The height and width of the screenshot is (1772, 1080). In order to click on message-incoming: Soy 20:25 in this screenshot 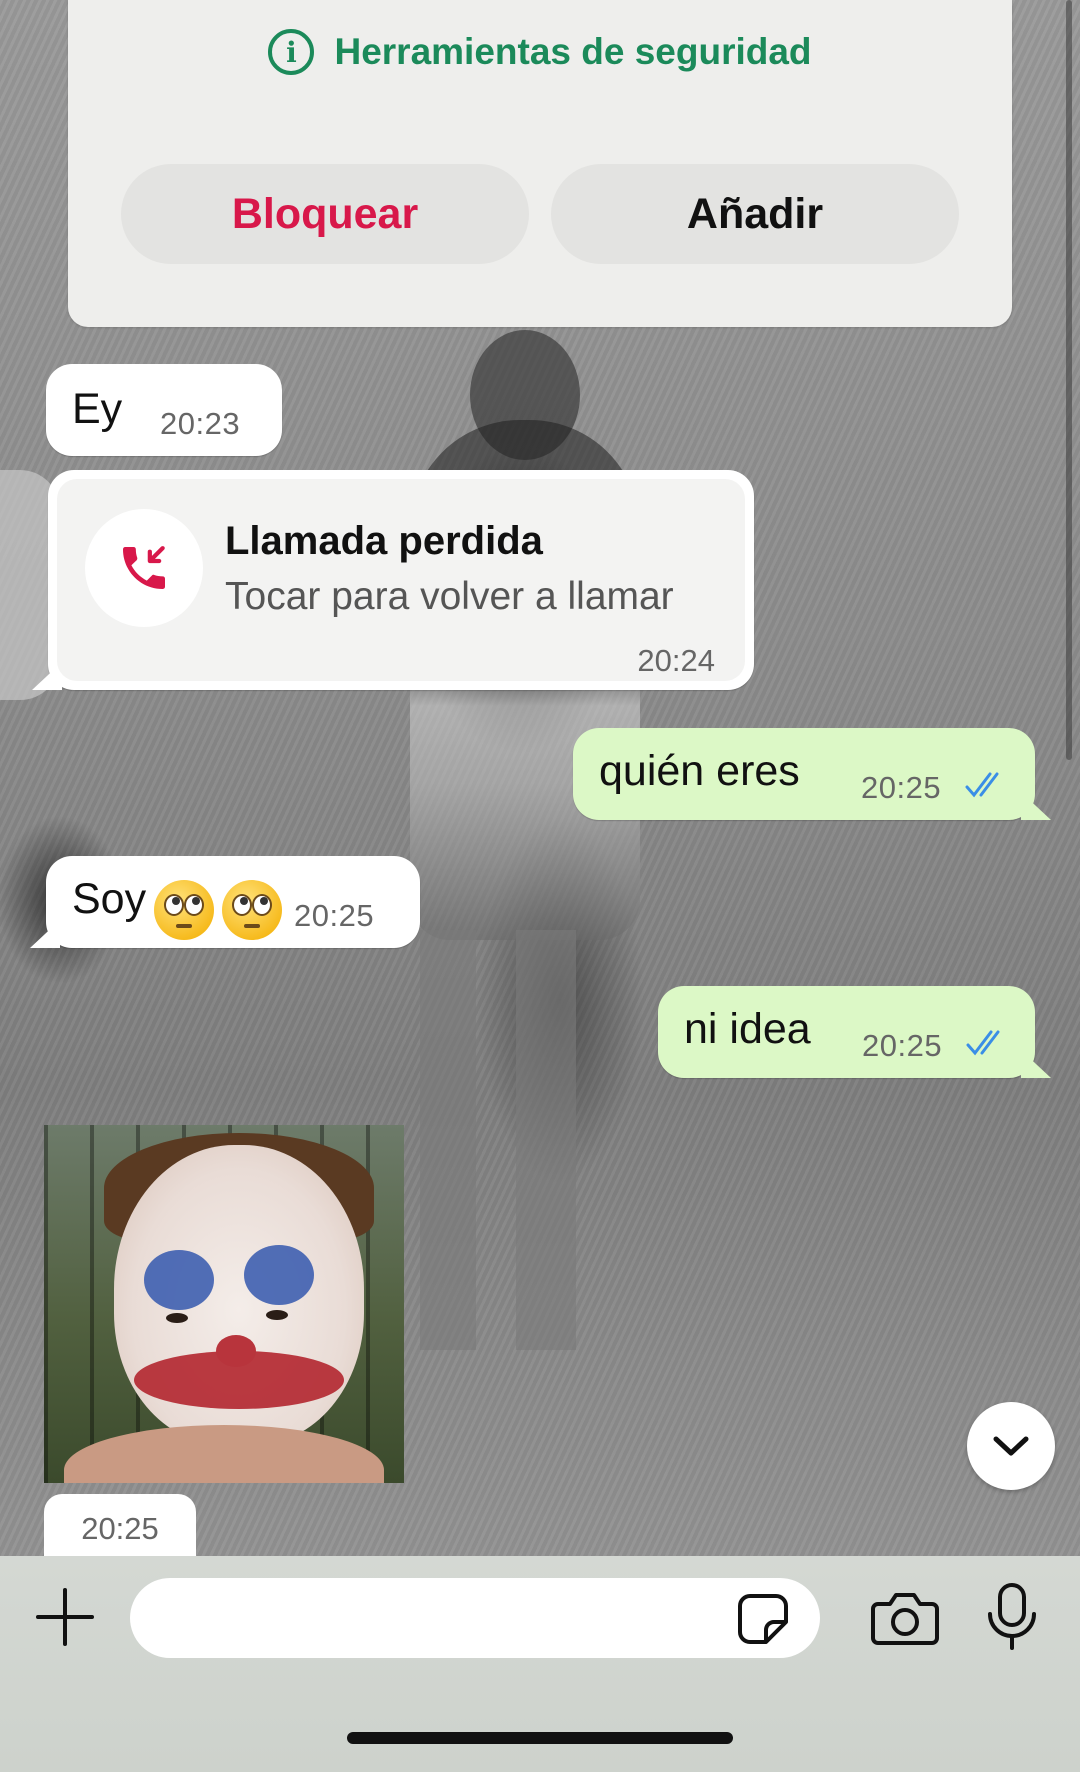, I will do `click(233, 902)`.